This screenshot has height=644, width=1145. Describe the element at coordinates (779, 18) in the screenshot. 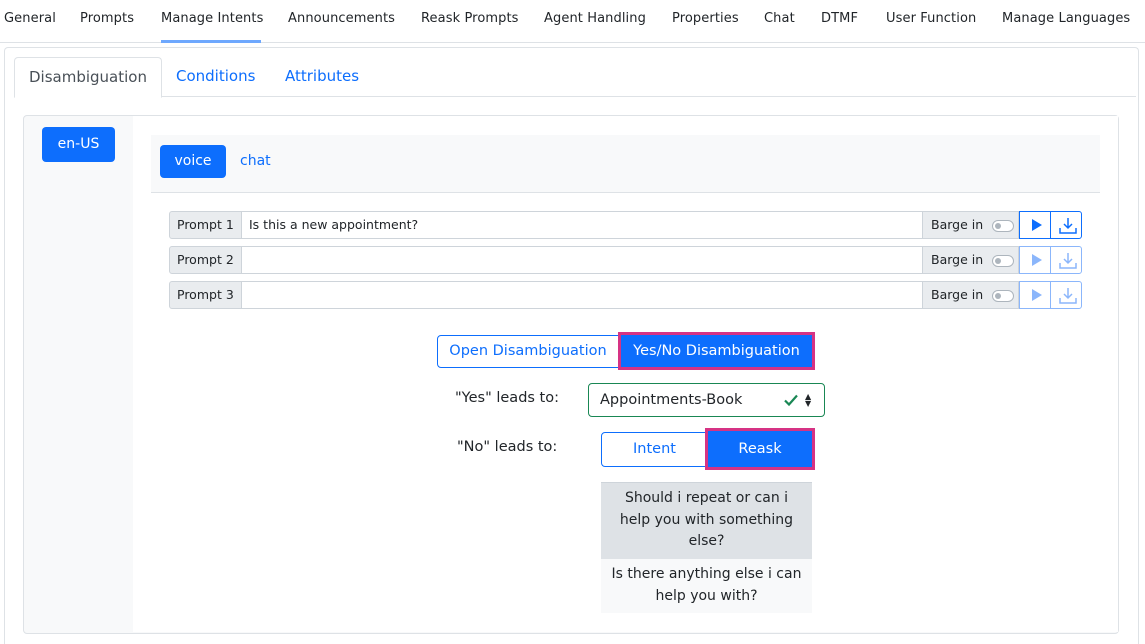

I see `tab-chat: Chat` at that location.